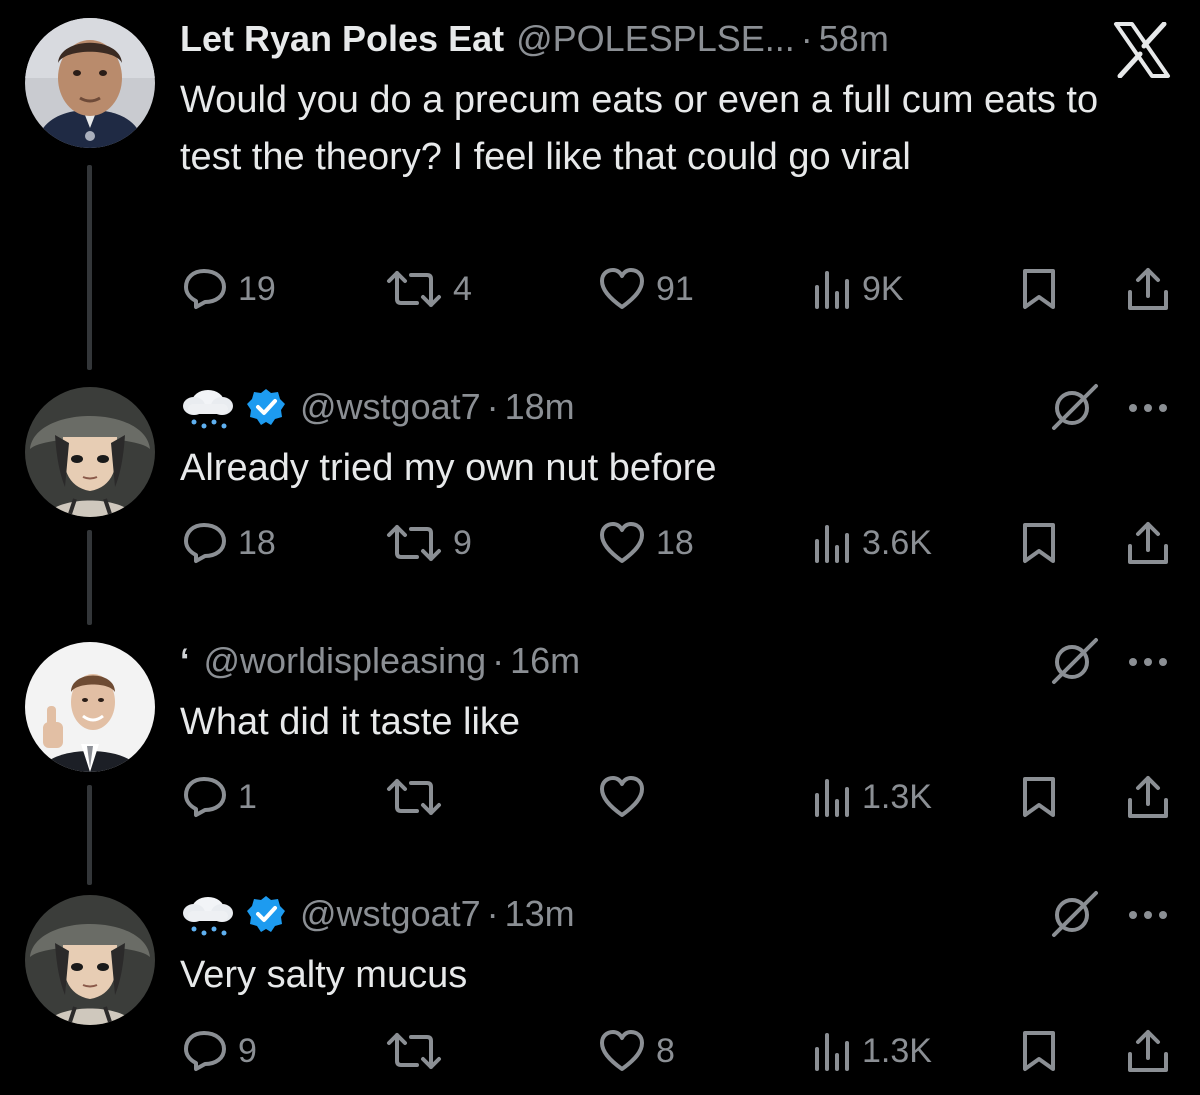 This screenshot has width=1200, height=1095. I want to click on views-button: 9K, so click(858, 289).